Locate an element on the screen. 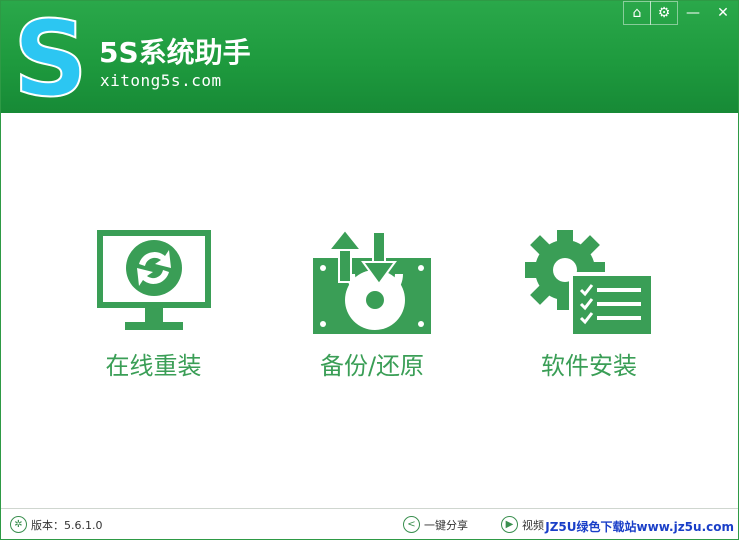  monitor-refresh-icon is located at coordinates (153, 280).